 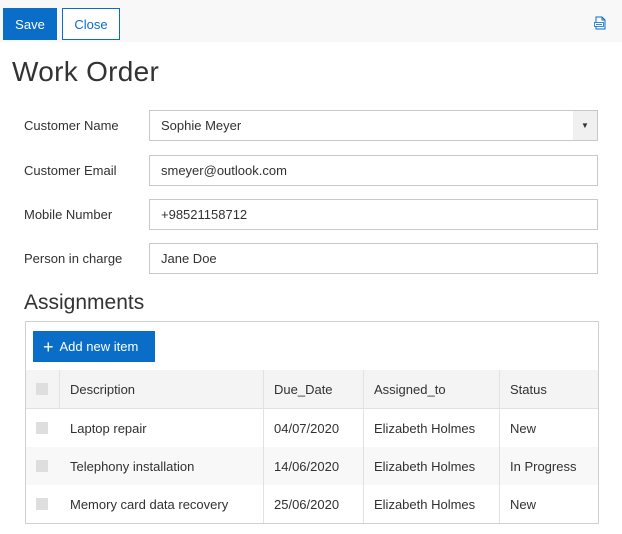 I want to click on column-header-due-date: Due_Date, so click(x=313, y=389).